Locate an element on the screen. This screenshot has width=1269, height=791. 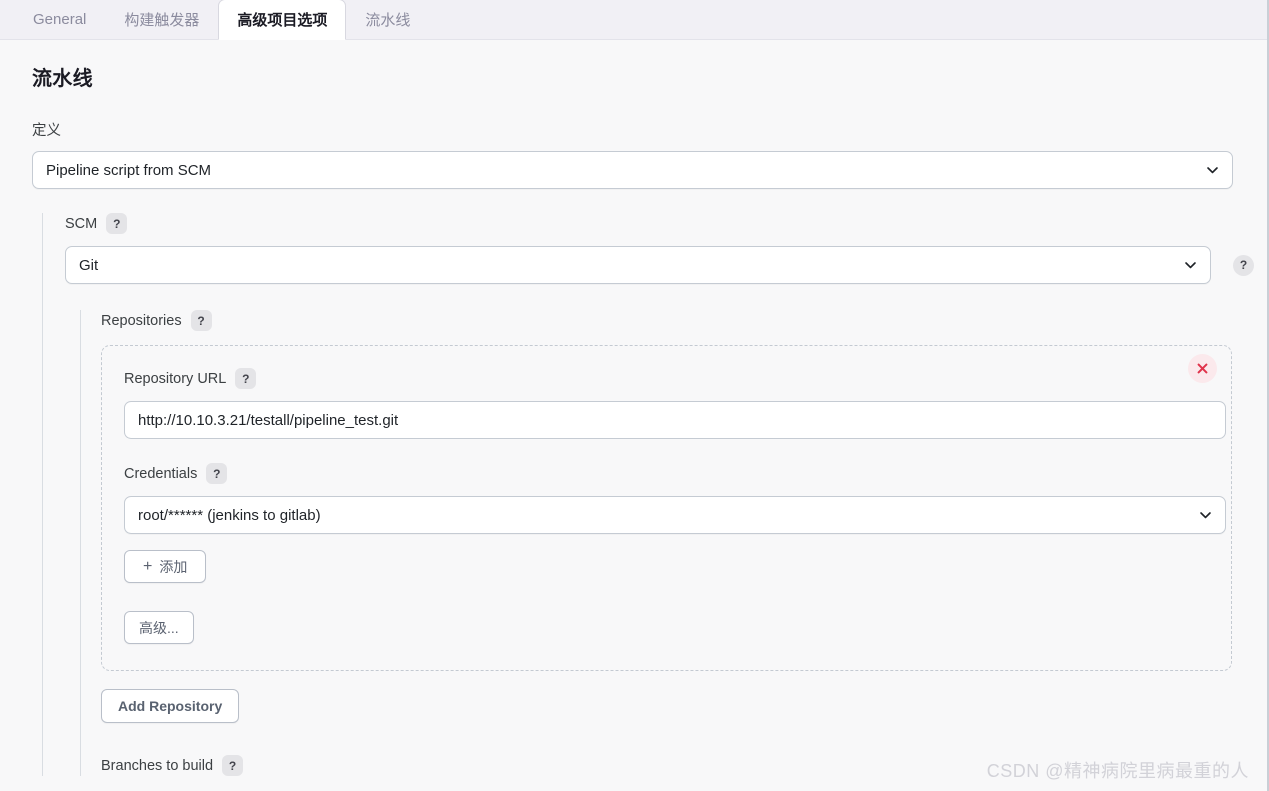
definition-field: 定义 Pipeline script from SCM is located at coordinates (649, 154).